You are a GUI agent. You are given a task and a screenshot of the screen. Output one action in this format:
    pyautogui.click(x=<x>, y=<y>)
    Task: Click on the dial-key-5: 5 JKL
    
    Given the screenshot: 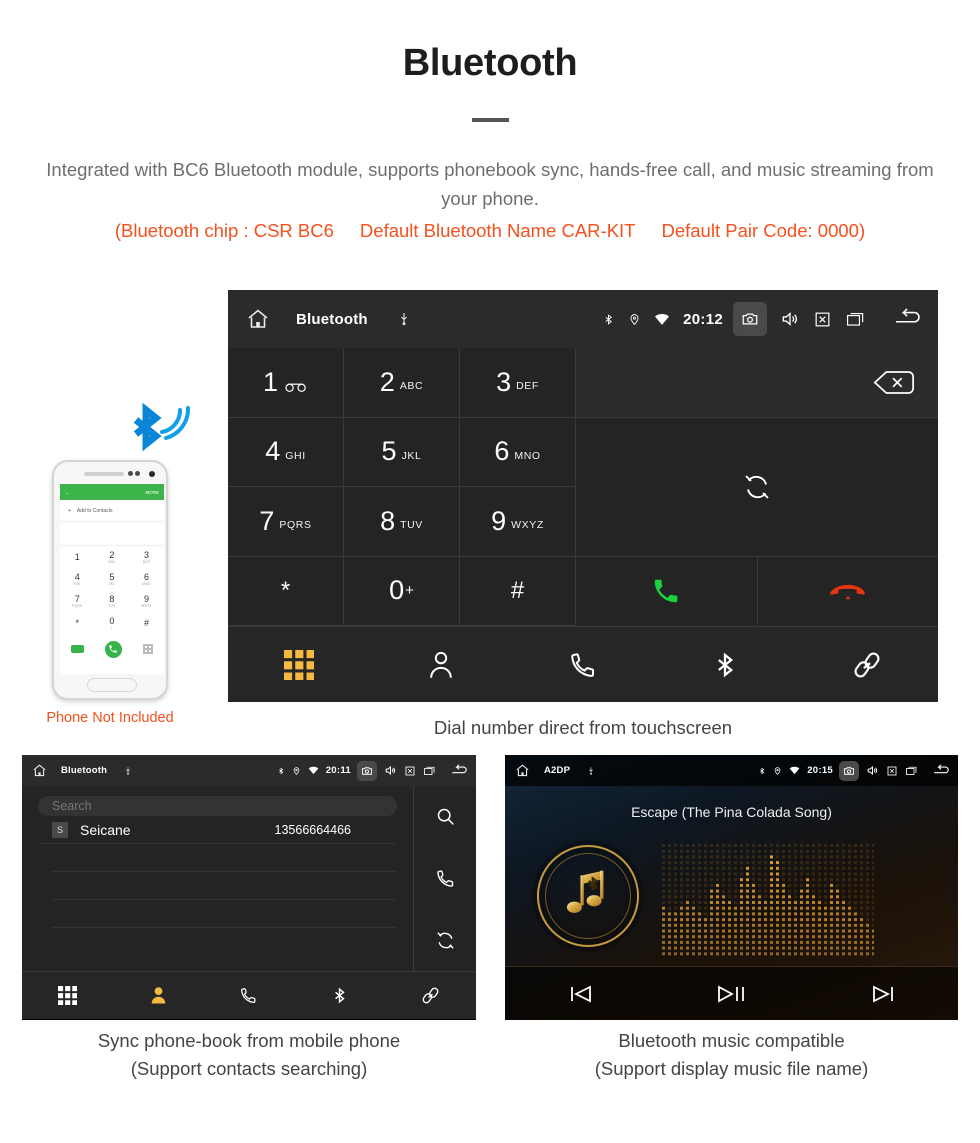 What is the action you would take?
    pyautogui.click(x=402, y=452)
    